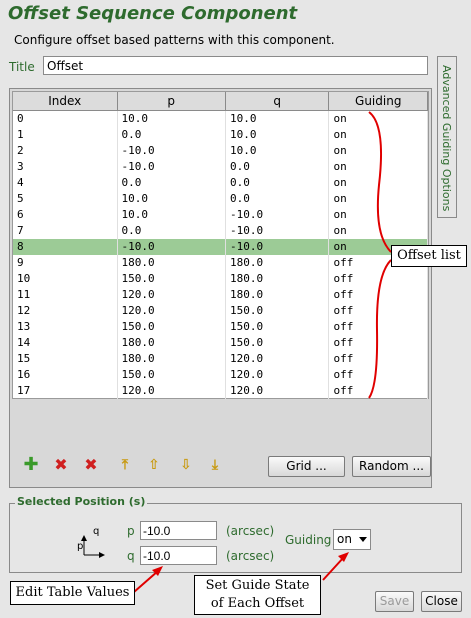 The image size is (471, 618). Describe the element at coordinates (65, 183) in the screenshot. I see `cell-index: 4` at that location.